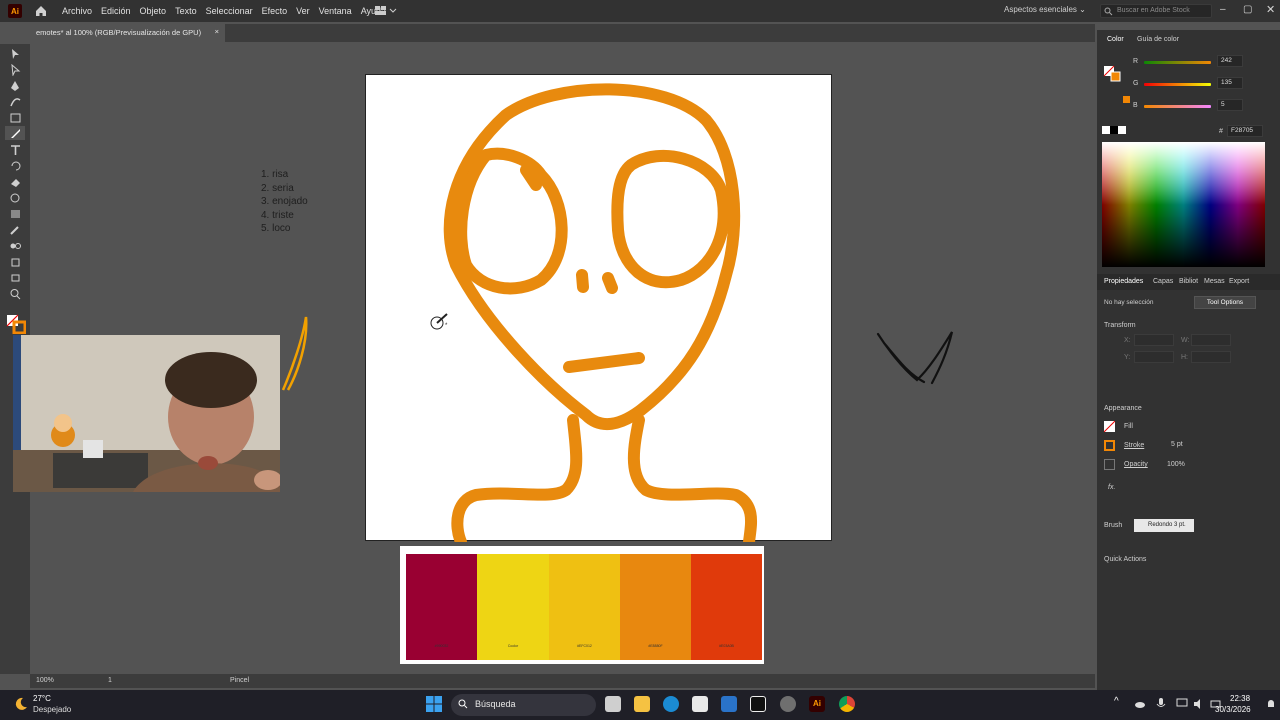  Describe the element at coordinates (110, 680) in the screenshot. I see `artboard-number: 1` at that location.